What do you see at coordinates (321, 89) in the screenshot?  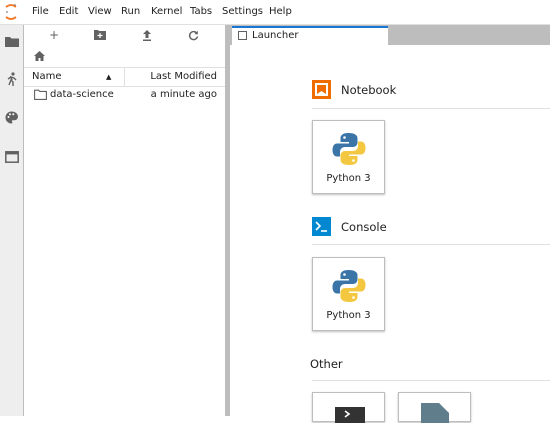 I see `notebook-icon` at bounding box center [321, 89].